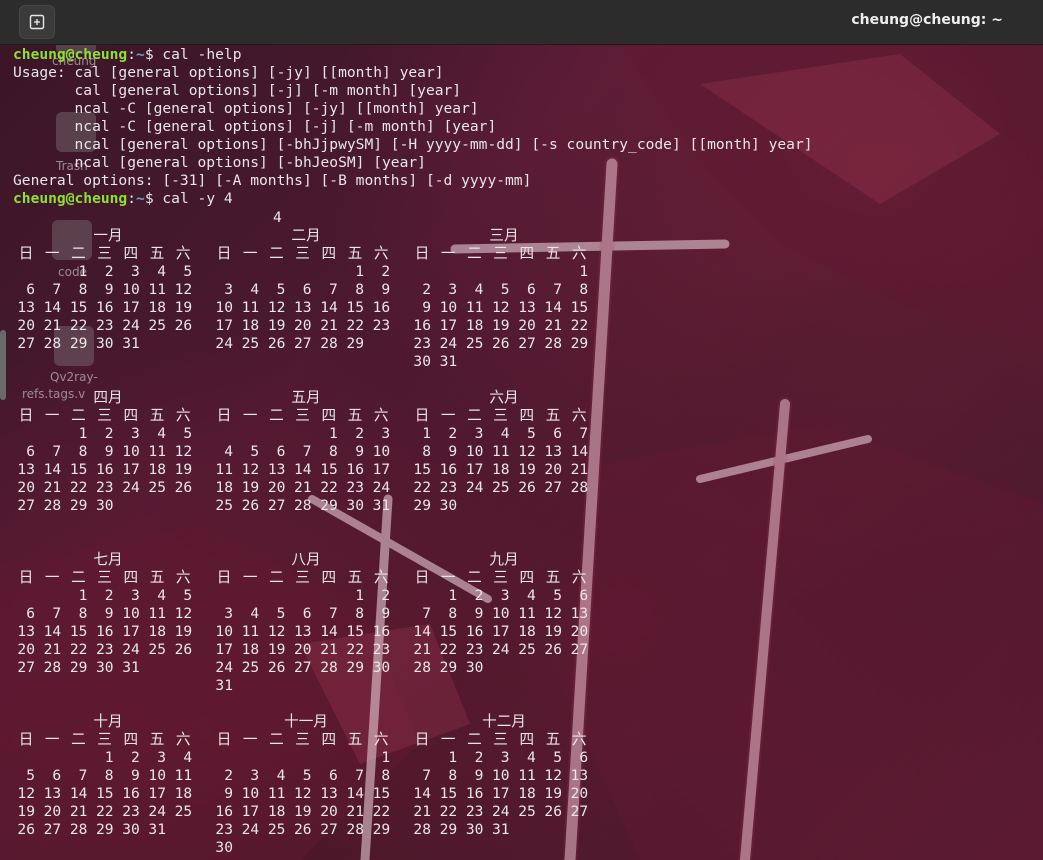  What do you see at coordinates (109, 613) in the screenshot?
I see `day-cell: 9` at bounding box center [109, 613].